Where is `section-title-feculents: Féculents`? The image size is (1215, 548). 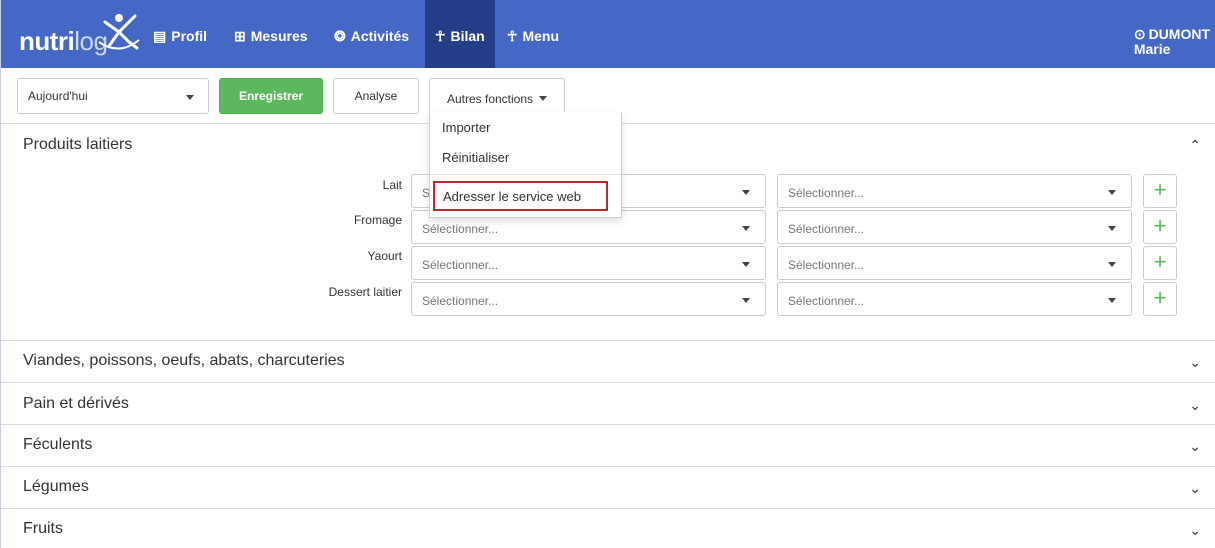 section-title-feculents: Féculents is located at coordinates (57, 445).